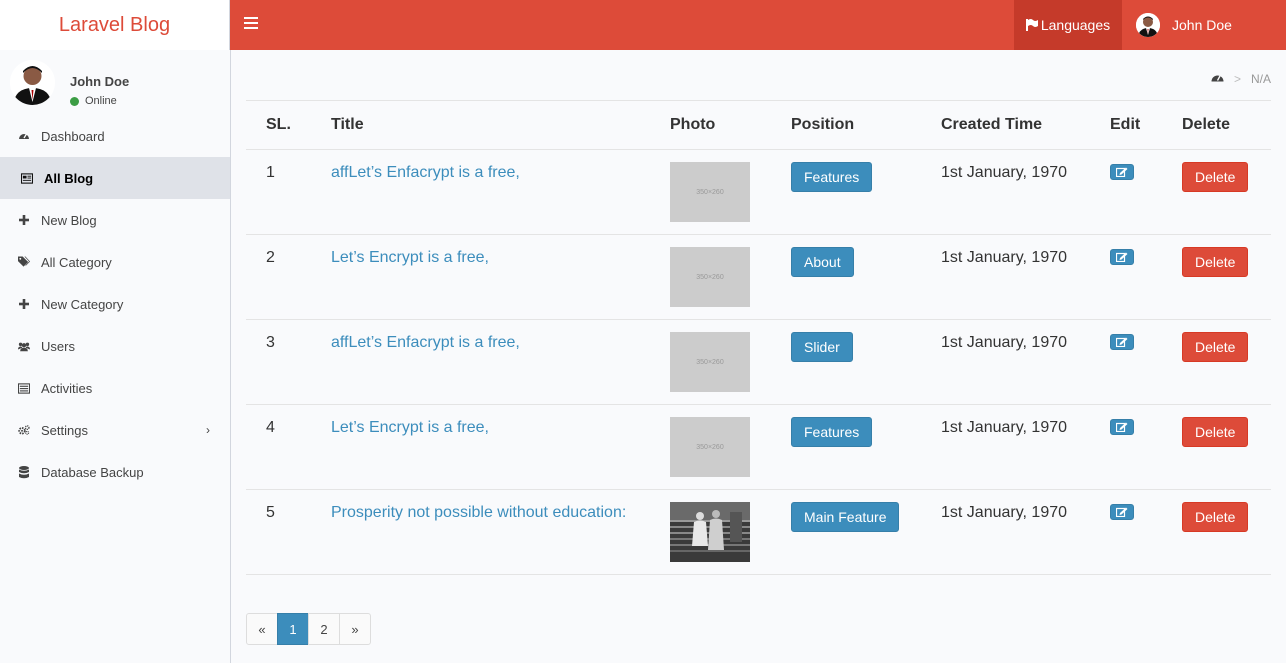  I want to click on logo-text: Laravel Blog, so click(114, 24).